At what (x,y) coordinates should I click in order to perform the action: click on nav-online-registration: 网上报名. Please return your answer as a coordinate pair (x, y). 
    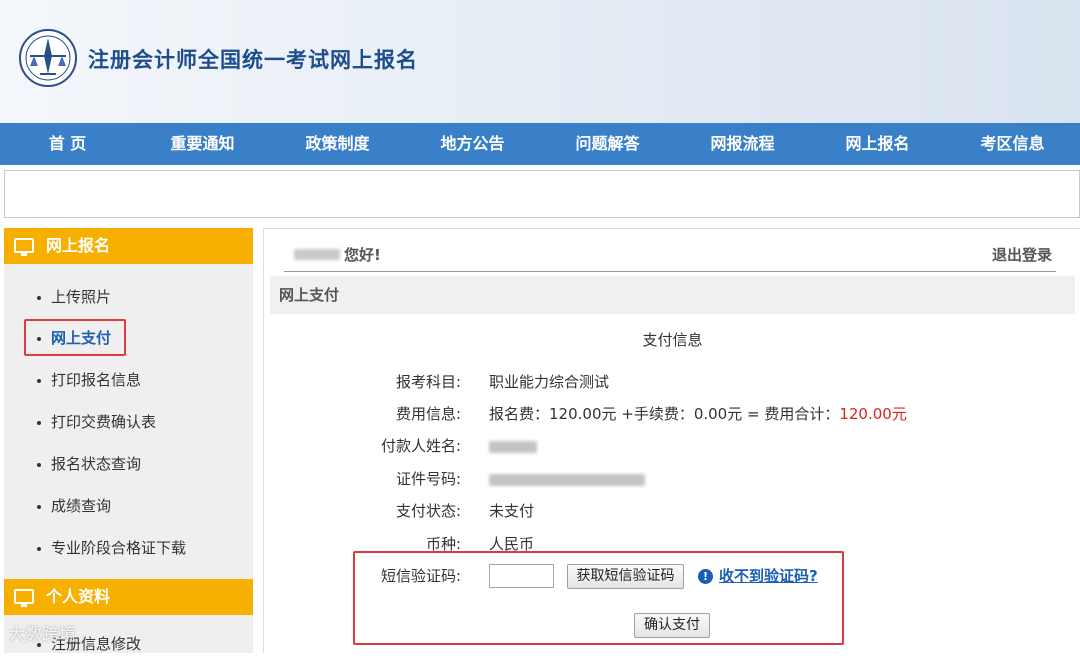
    Looking at the image, I should click on (877, 144).